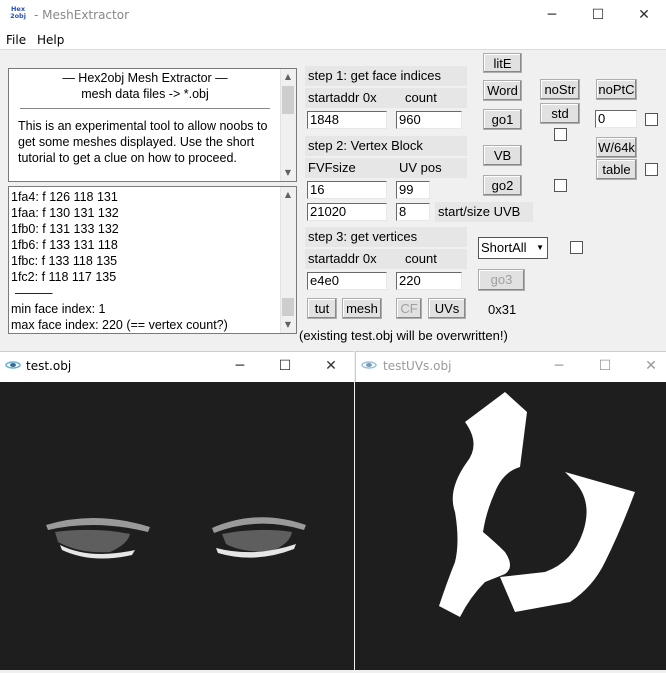 Image resolution: width=666 pixels, height=673 pixels. What do you see at coordinates (342, 97) in the screenshot?
I see `step1-col1-label: startaddr 0x` at bounding box center [342, 97].